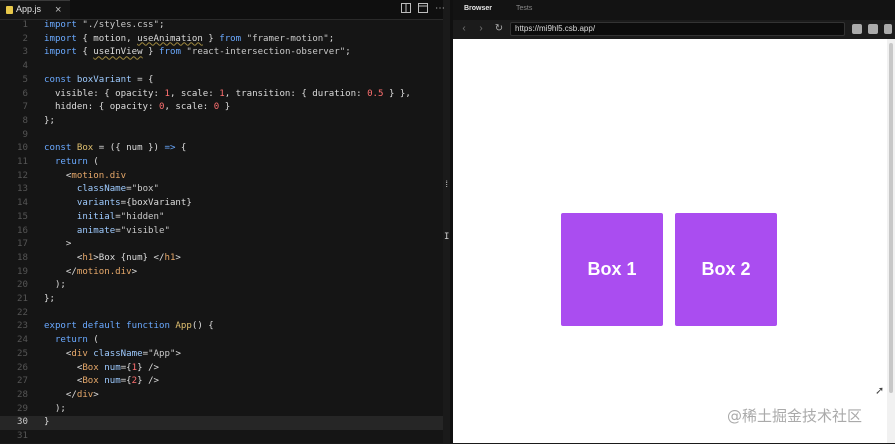  Describe the element at coordinates (674, 10) in the screenshot. I see `browser-tab-bar: Browser Tests` at that location.